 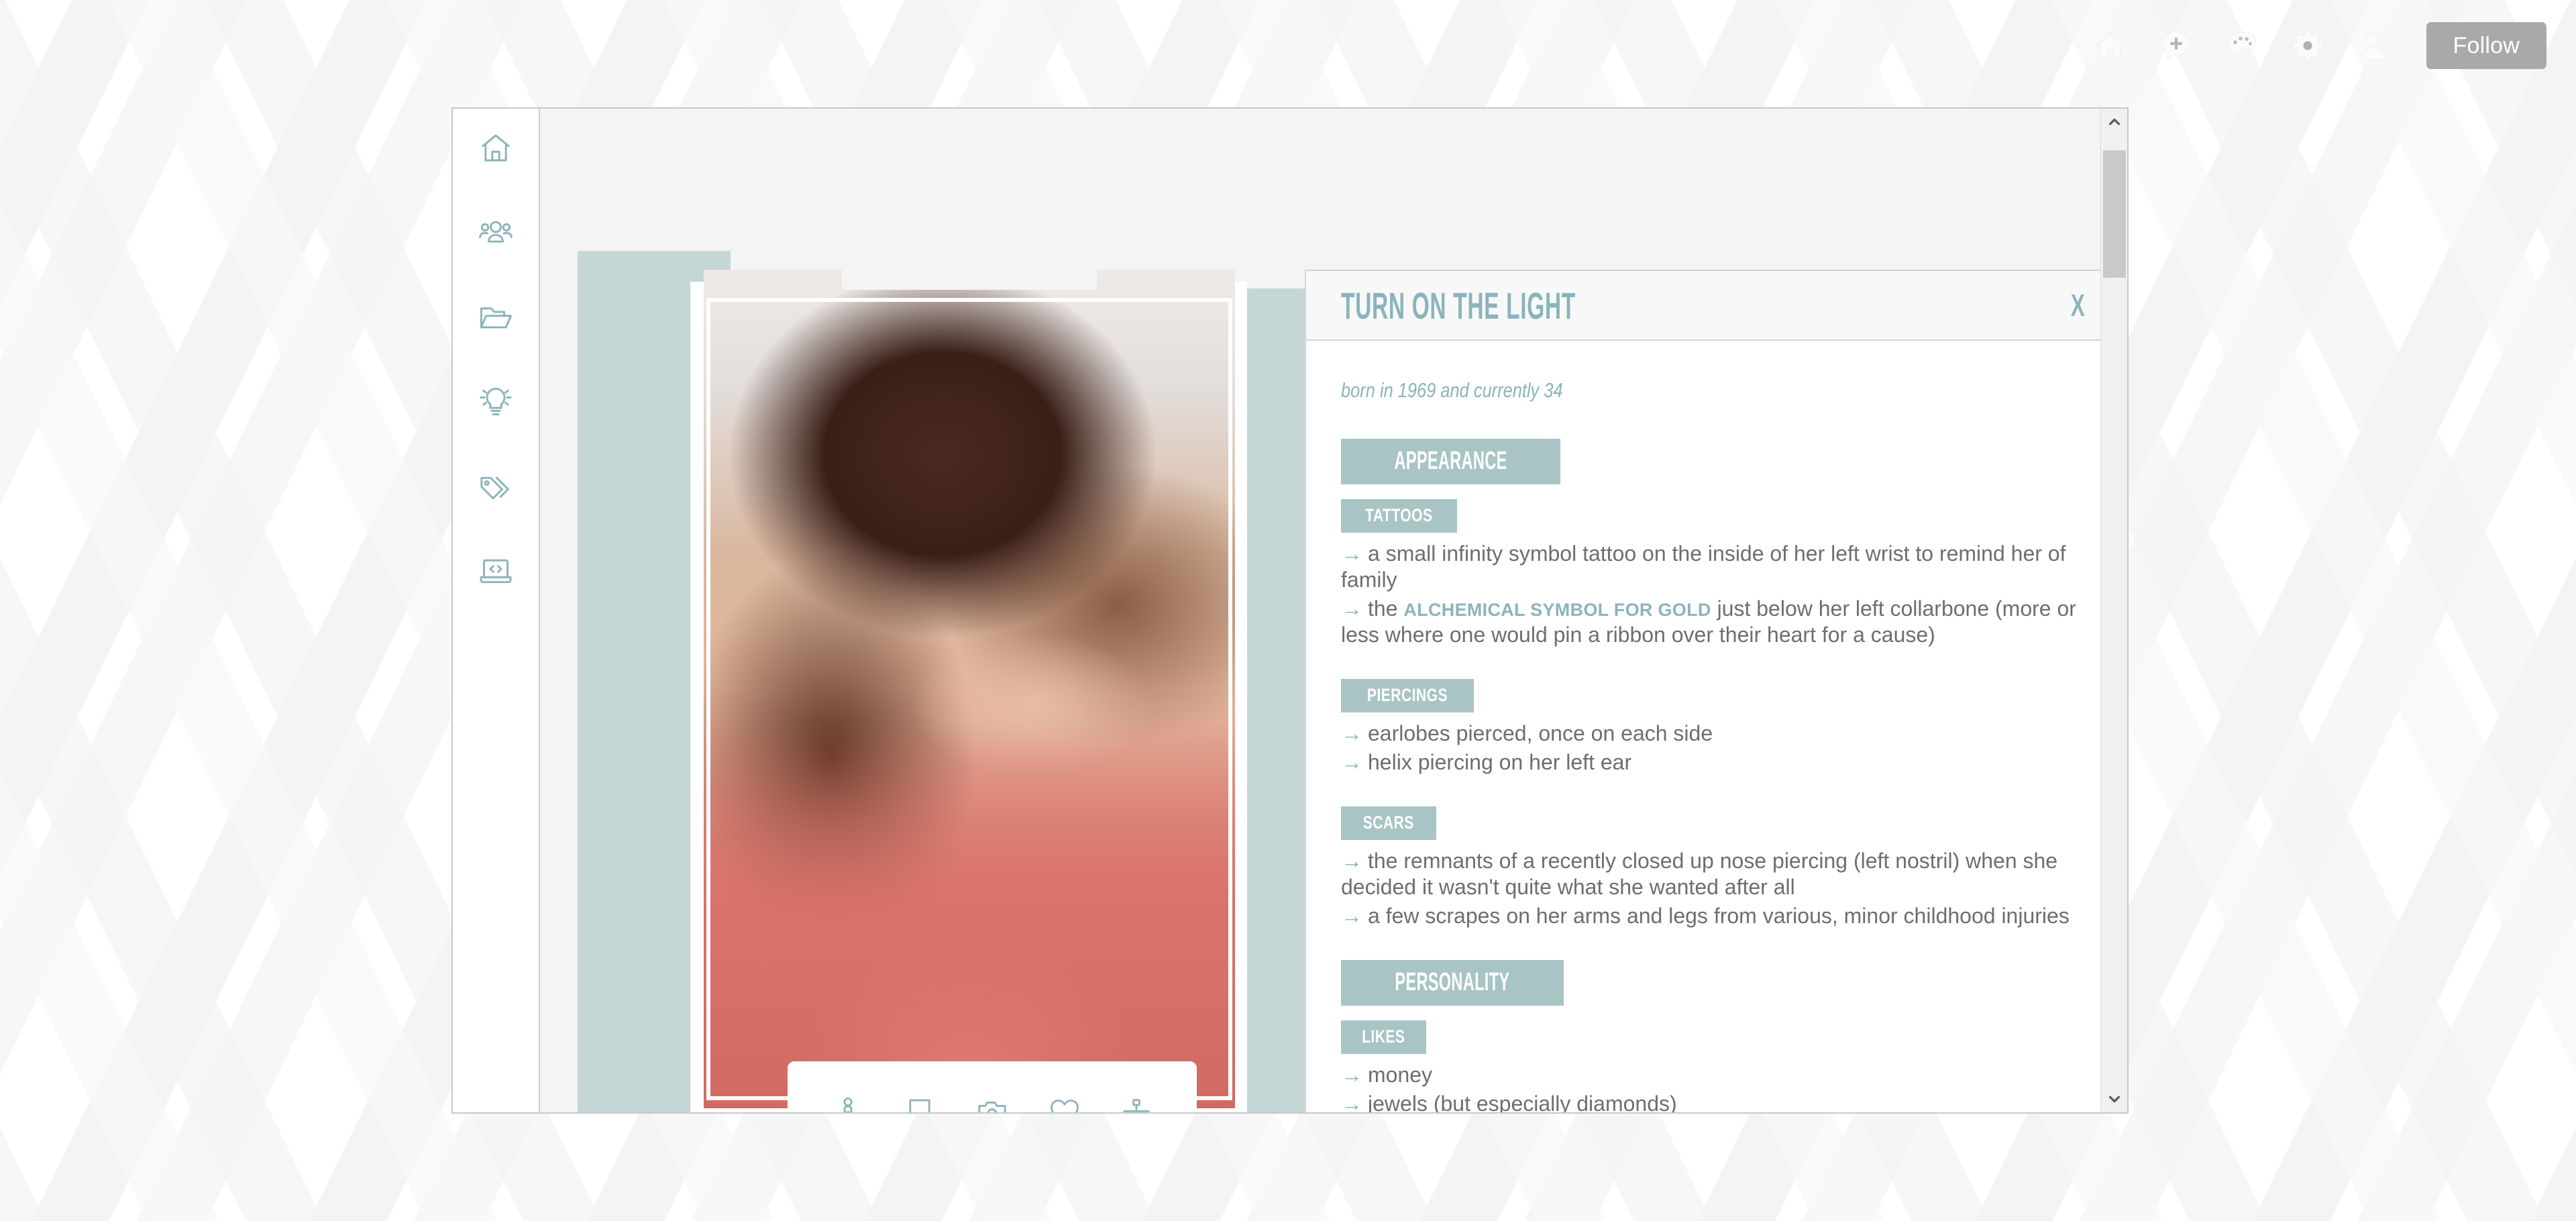 I want to click on add-post-icon, so click(x=2176, y=45).